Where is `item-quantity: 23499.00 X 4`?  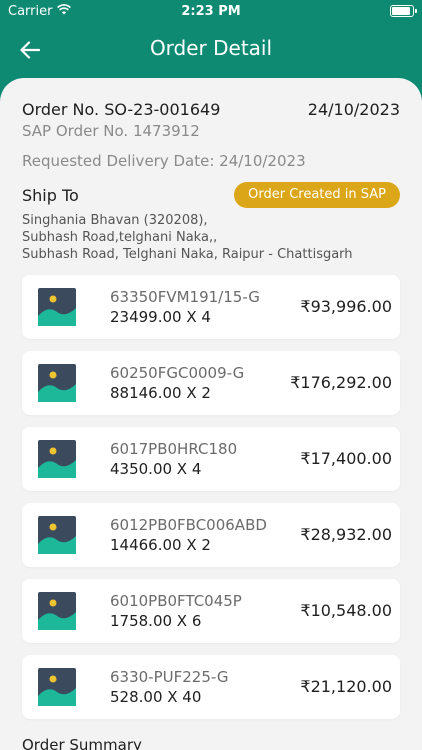 item-quantity: 23499.00 X 4 is located at coordinates (160, 317).